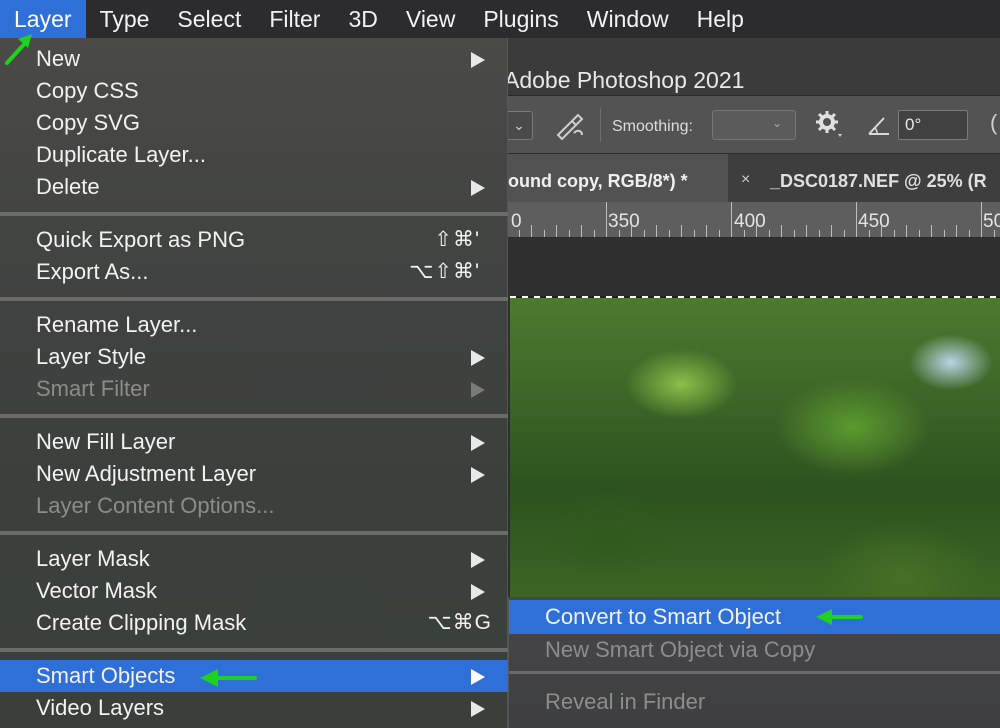 The image size is (1000, 728). I want to click on submenu-item-convert-to-smart-object: Convert to Smart Object, so click(754, 617).